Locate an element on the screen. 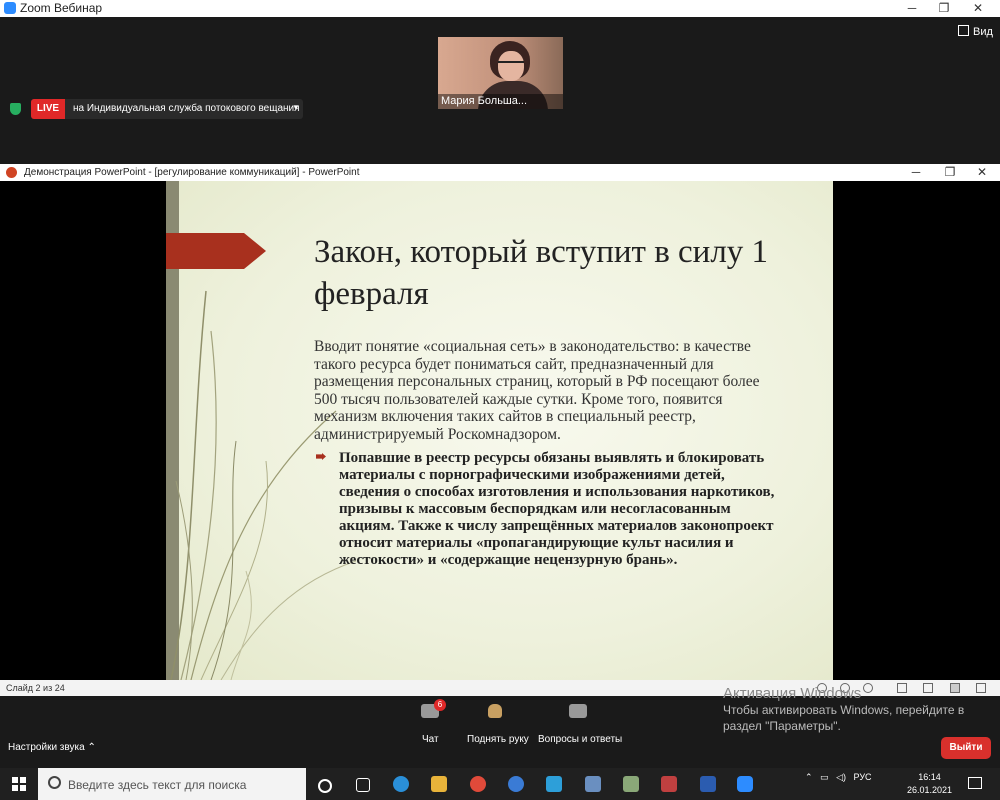 The height and width of the screenshot is (800, 1000). zoom-window-title: Zoom Вебинар is located at coordinates (61, 8).